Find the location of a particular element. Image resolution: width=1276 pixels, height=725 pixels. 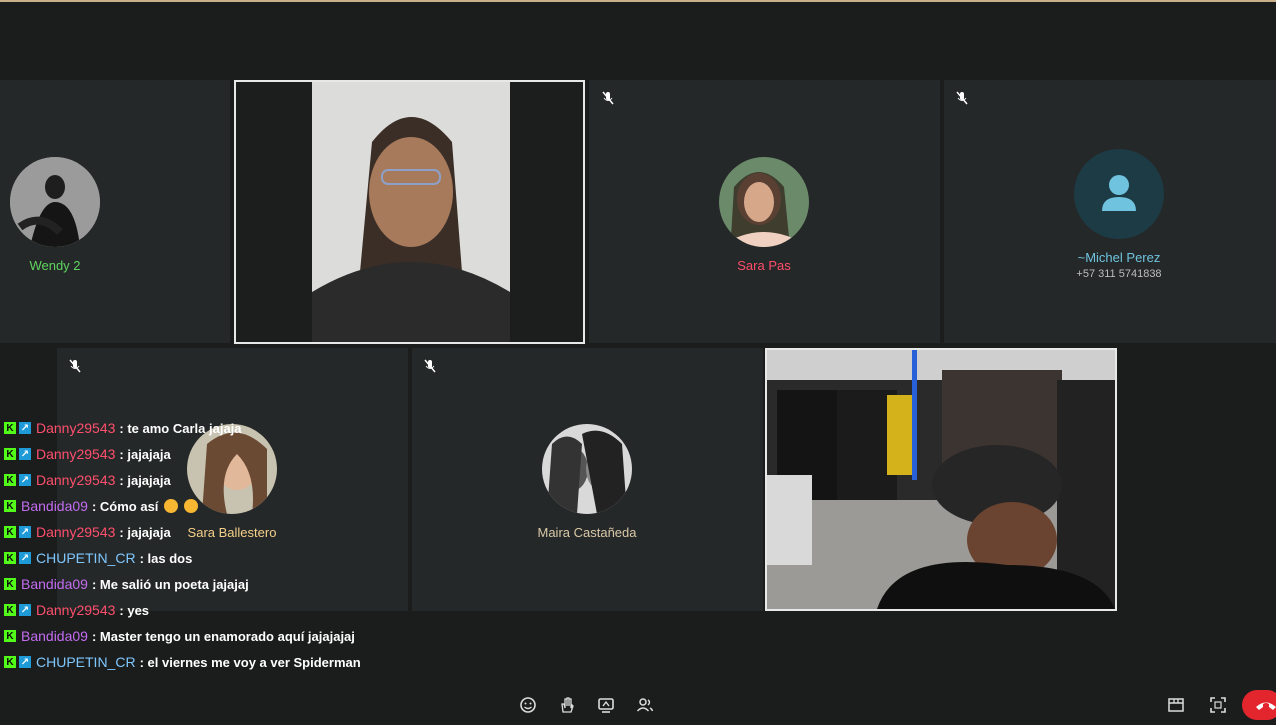

video-feed-self is located at coordinates (941, 479).